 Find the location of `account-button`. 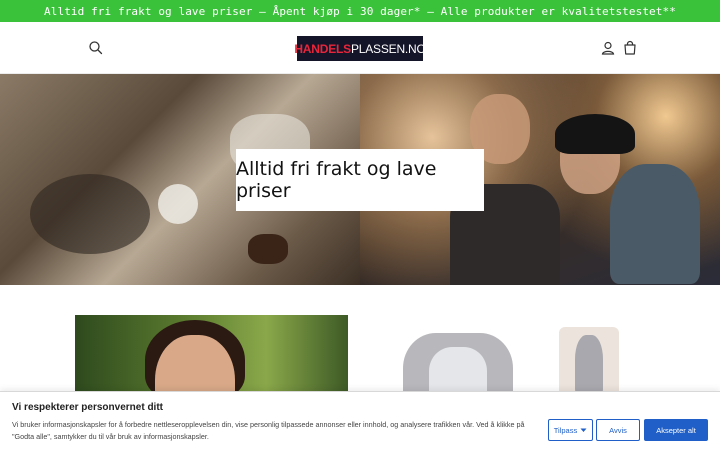

account-button is located at coordinates (608, 48).